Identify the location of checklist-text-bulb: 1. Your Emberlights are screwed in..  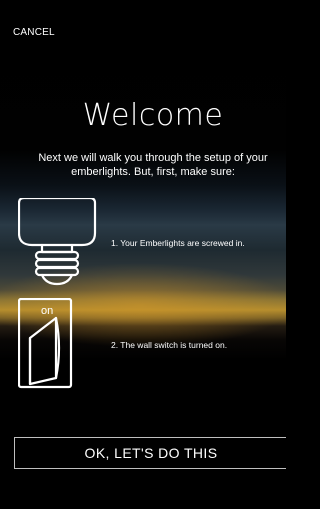
(178, 243).